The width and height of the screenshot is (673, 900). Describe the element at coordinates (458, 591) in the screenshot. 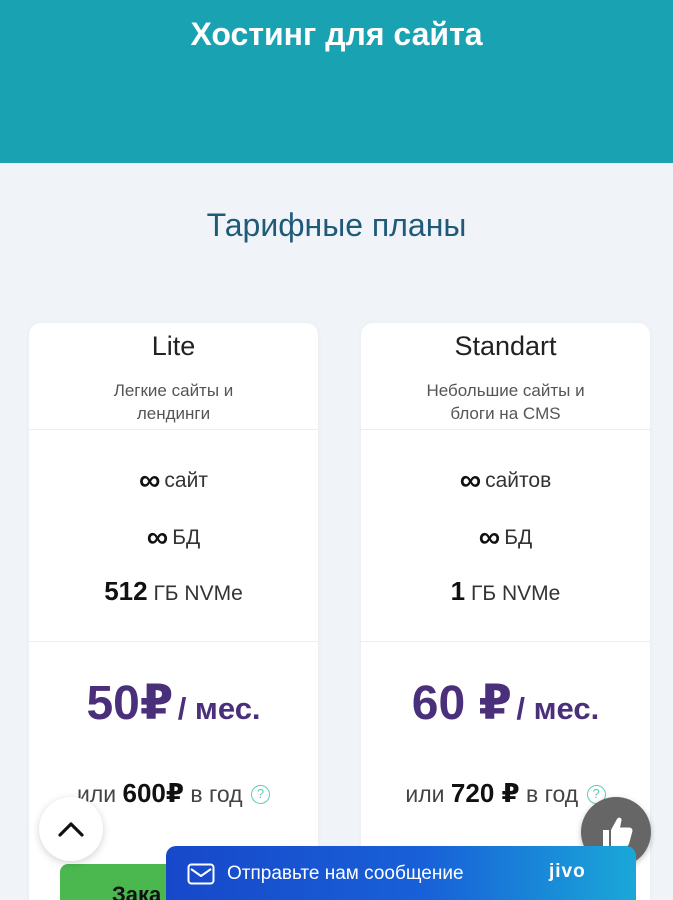

I see `disk-value: 1` at that location.